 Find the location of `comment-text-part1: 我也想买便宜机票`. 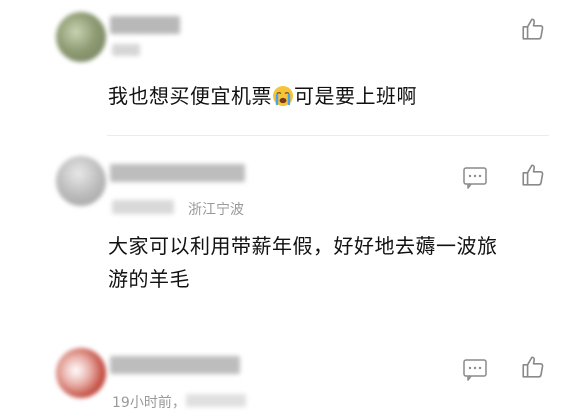

comment-text-part1: 我也想买便宜机票 is located at coordinates (190, 96).